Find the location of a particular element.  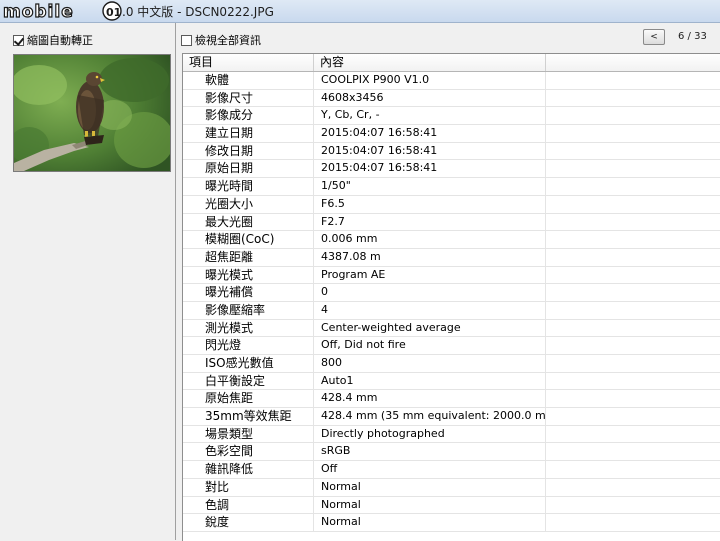

row-label: 曝光補償 is located at coordinates (248, 292).